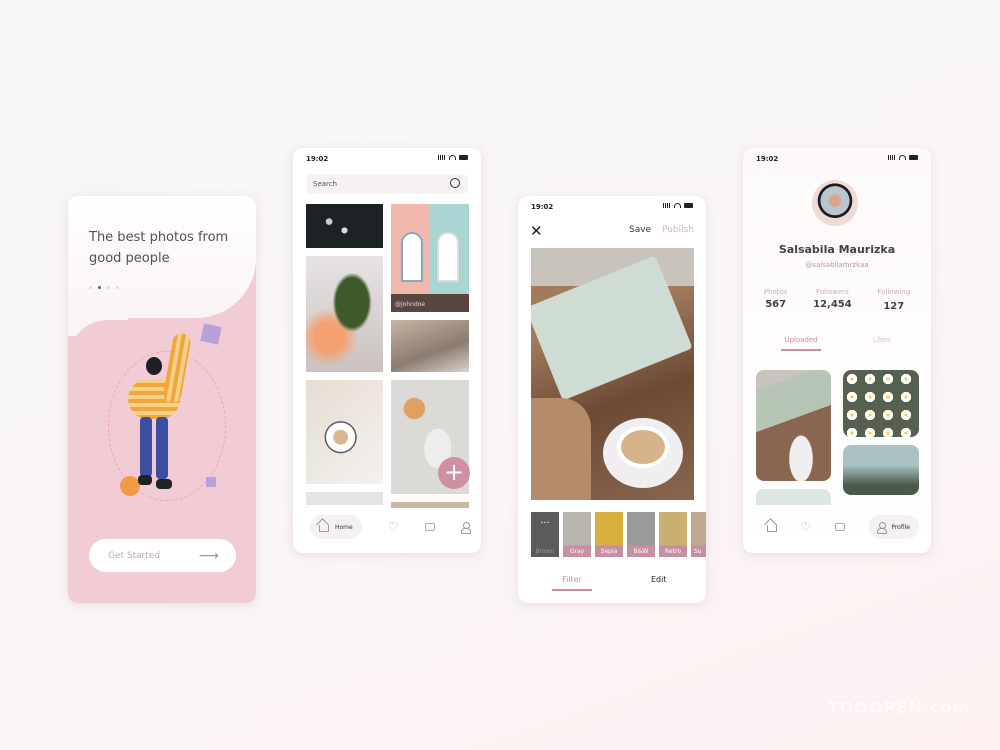 This screenshot has width=1000, height=750. I want to click on search-input: Search, so click(387, 184).